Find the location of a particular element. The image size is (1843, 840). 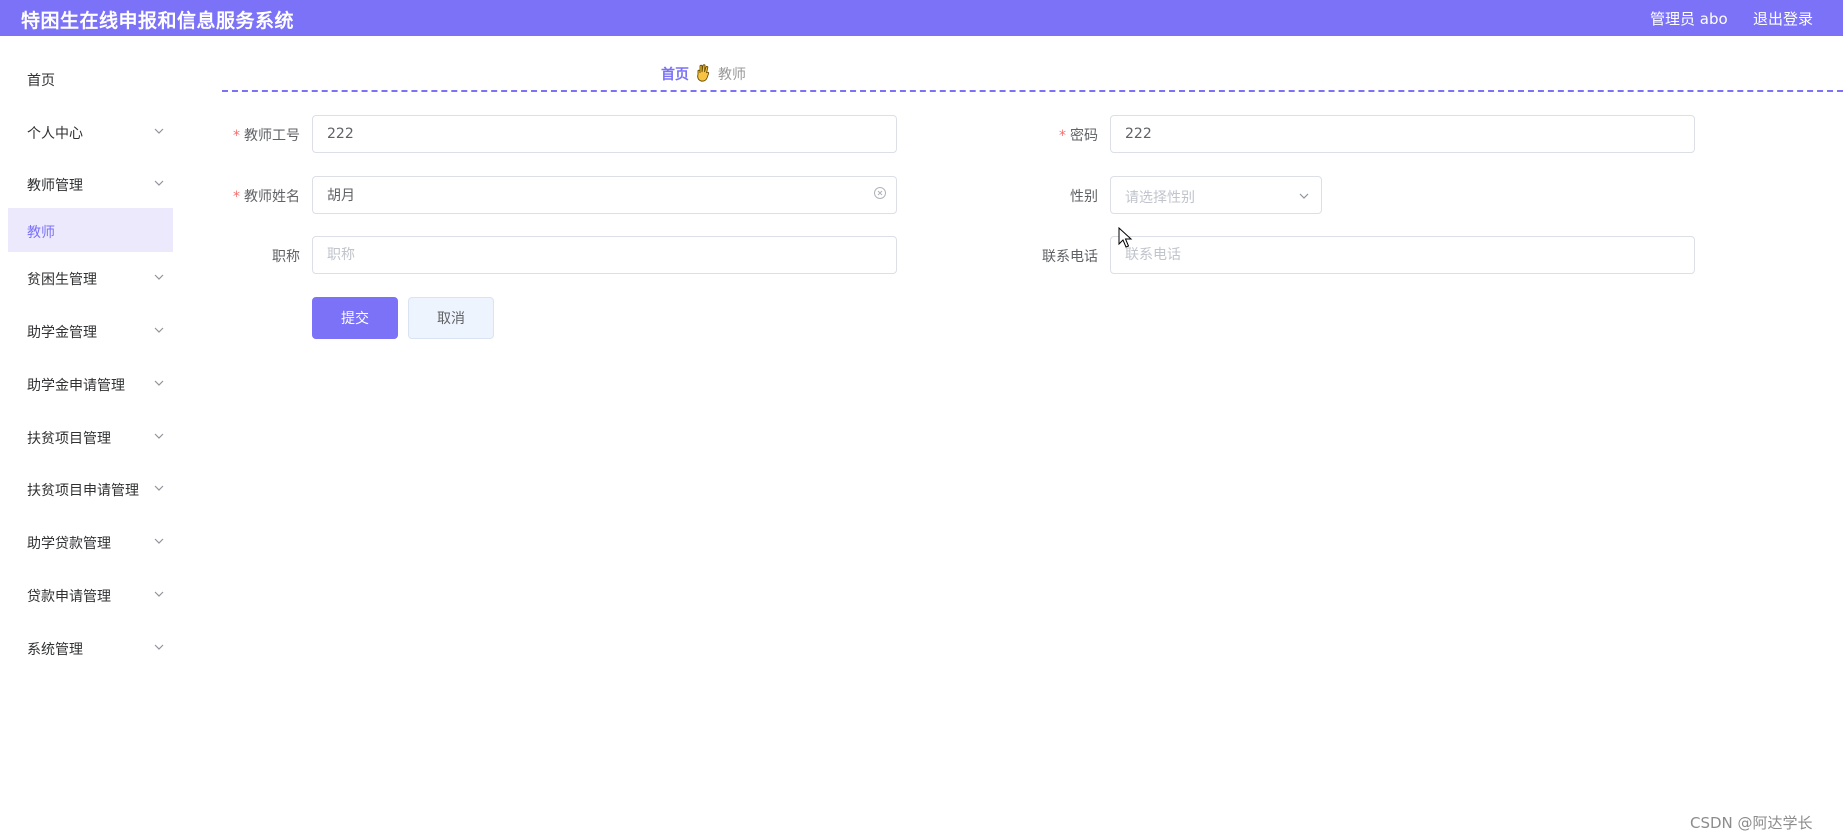

watermark: CSDN @阿达学长 is located at coordinates (1751, 823).